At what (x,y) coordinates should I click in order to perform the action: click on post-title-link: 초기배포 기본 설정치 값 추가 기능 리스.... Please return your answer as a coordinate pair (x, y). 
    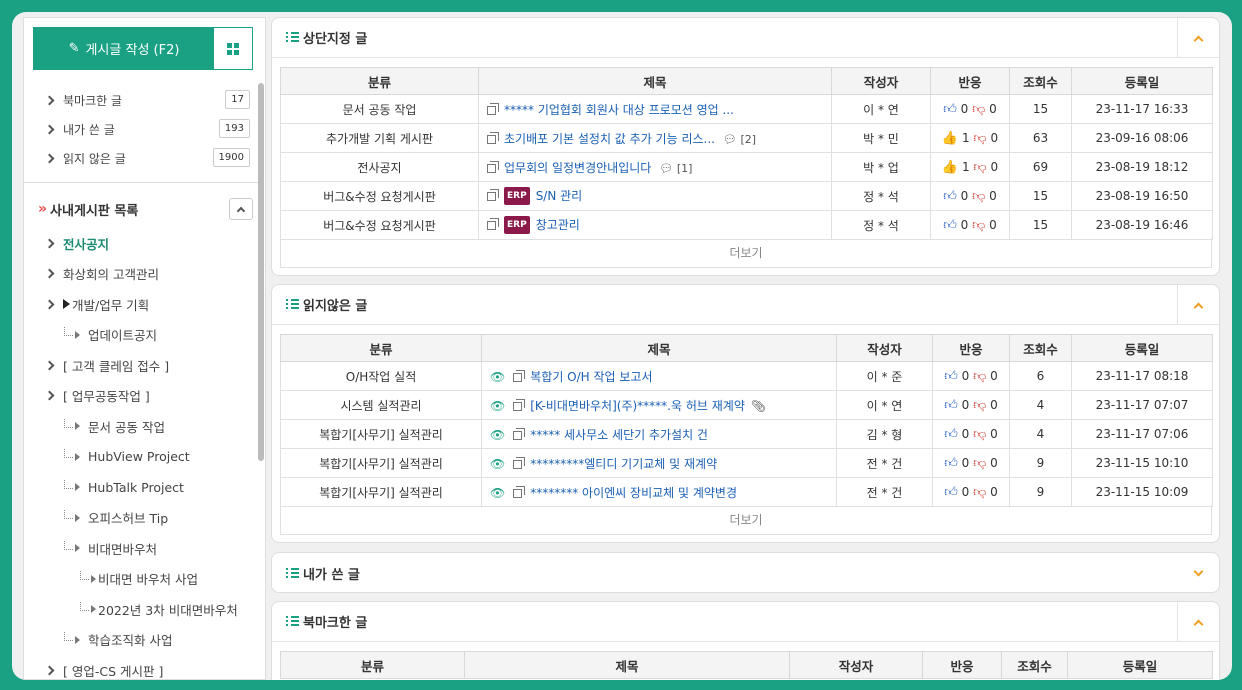
    Looking at the image, I should click on (609, 139).